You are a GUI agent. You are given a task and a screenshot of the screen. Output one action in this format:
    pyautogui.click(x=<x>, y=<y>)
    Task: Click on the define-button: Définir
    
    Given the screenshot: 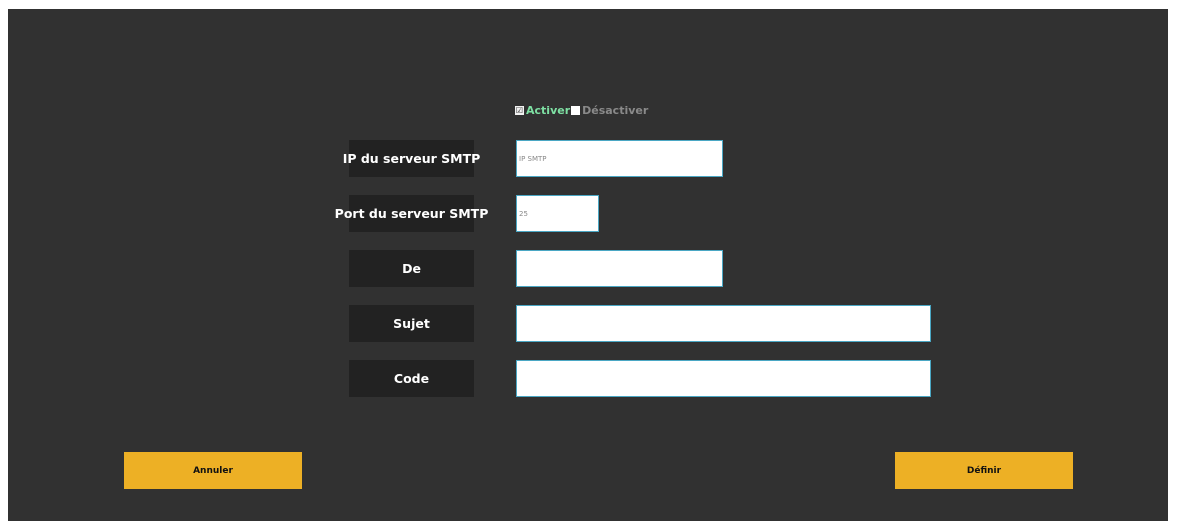 What is the action you would take?
    pyautogui.click(x=984, y=470)
    